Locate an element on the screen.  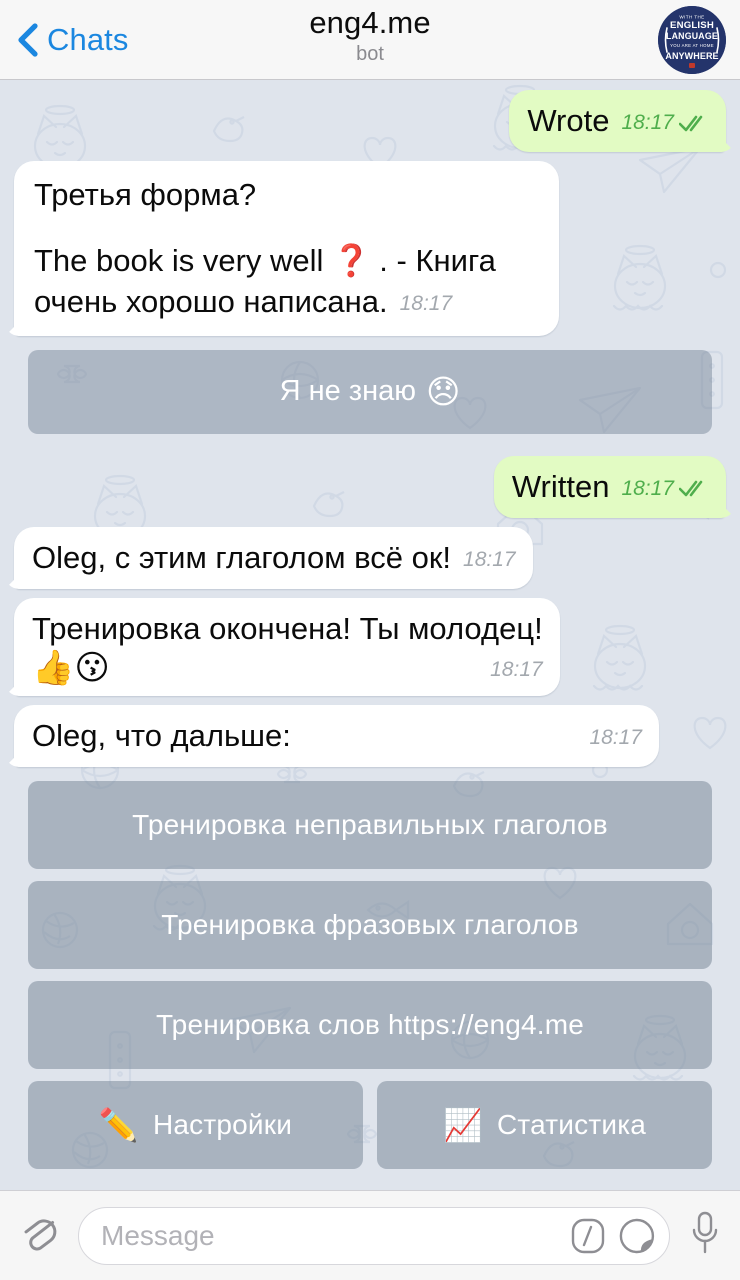
keyboard-button-label: Настройки is located at coordinates (222, 1124).